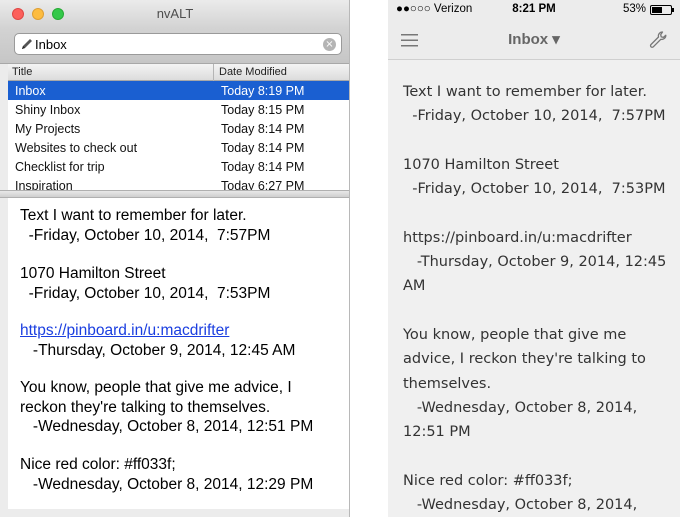 The image size is (680, 517). Describe the element at coordinates (178, 109) in the screenshot. I see `note-row: Shiny Inbox Today 8:15 PM` at that location.